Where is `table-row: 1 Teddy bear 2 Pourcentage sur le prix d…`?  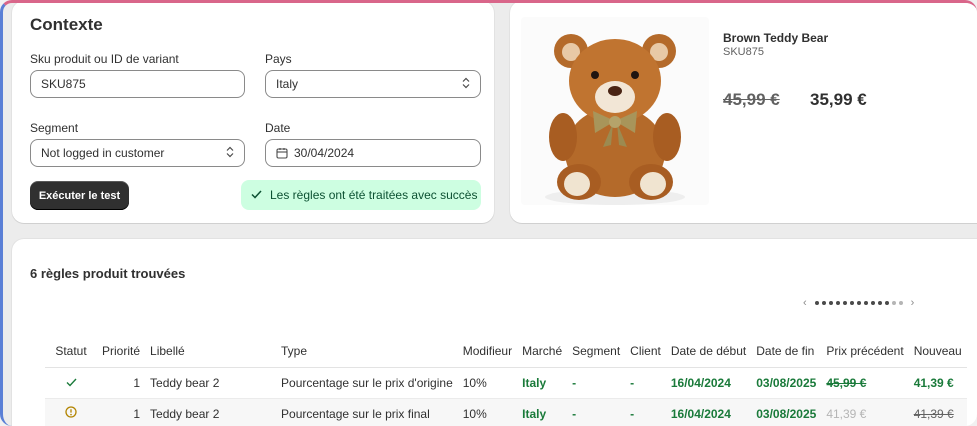 table-row: 1 Teddy bear 2 Pourcentage sur le prix d… is located at coordinates (506, 383).